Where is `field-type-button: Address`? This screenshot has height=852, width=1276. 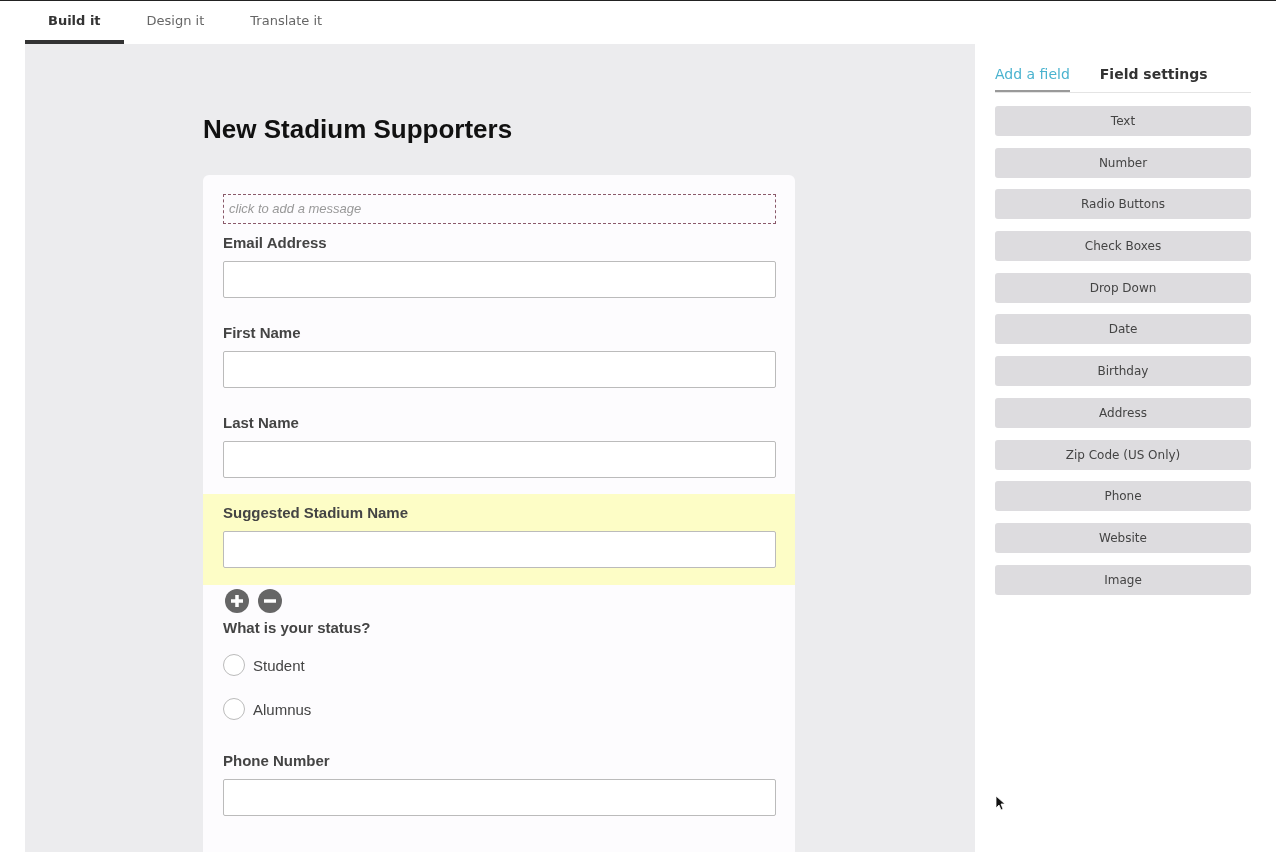 field-type-button: Address is located at coordinates (1123, 412).